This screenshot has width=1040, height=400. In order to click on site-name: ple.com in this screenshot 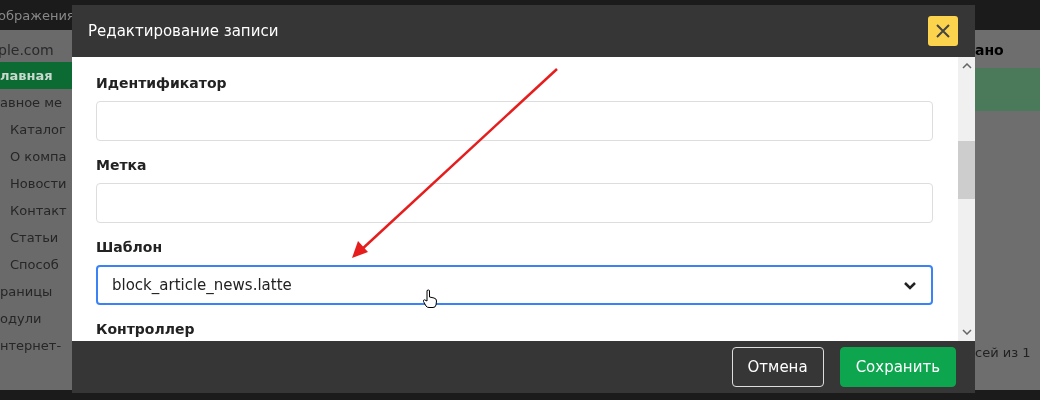, I will do `click(27, 50)`.